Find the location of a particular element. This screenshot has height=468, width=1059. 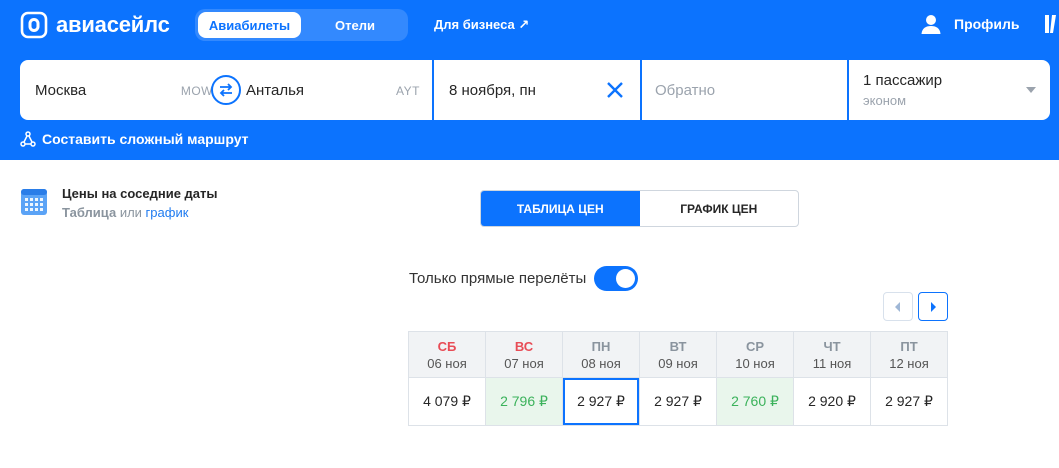

column-date: 09 ноя is located at coordinates (678, 363).